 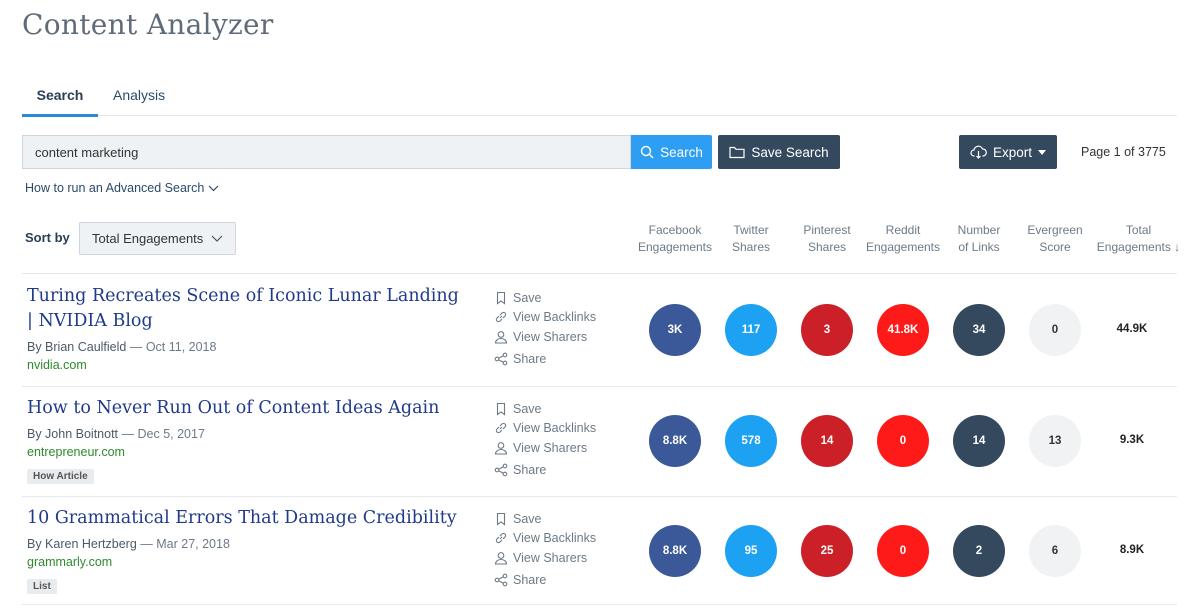 I want to click on column-total-engagements: Total Engagements ↓, so click(x=1138, y=239).